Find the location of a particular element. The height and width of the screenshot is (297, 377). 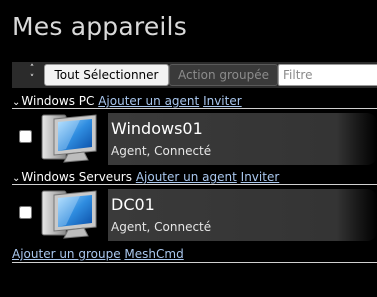

page-title: Mes appareils is located at coordinates (99, 26).